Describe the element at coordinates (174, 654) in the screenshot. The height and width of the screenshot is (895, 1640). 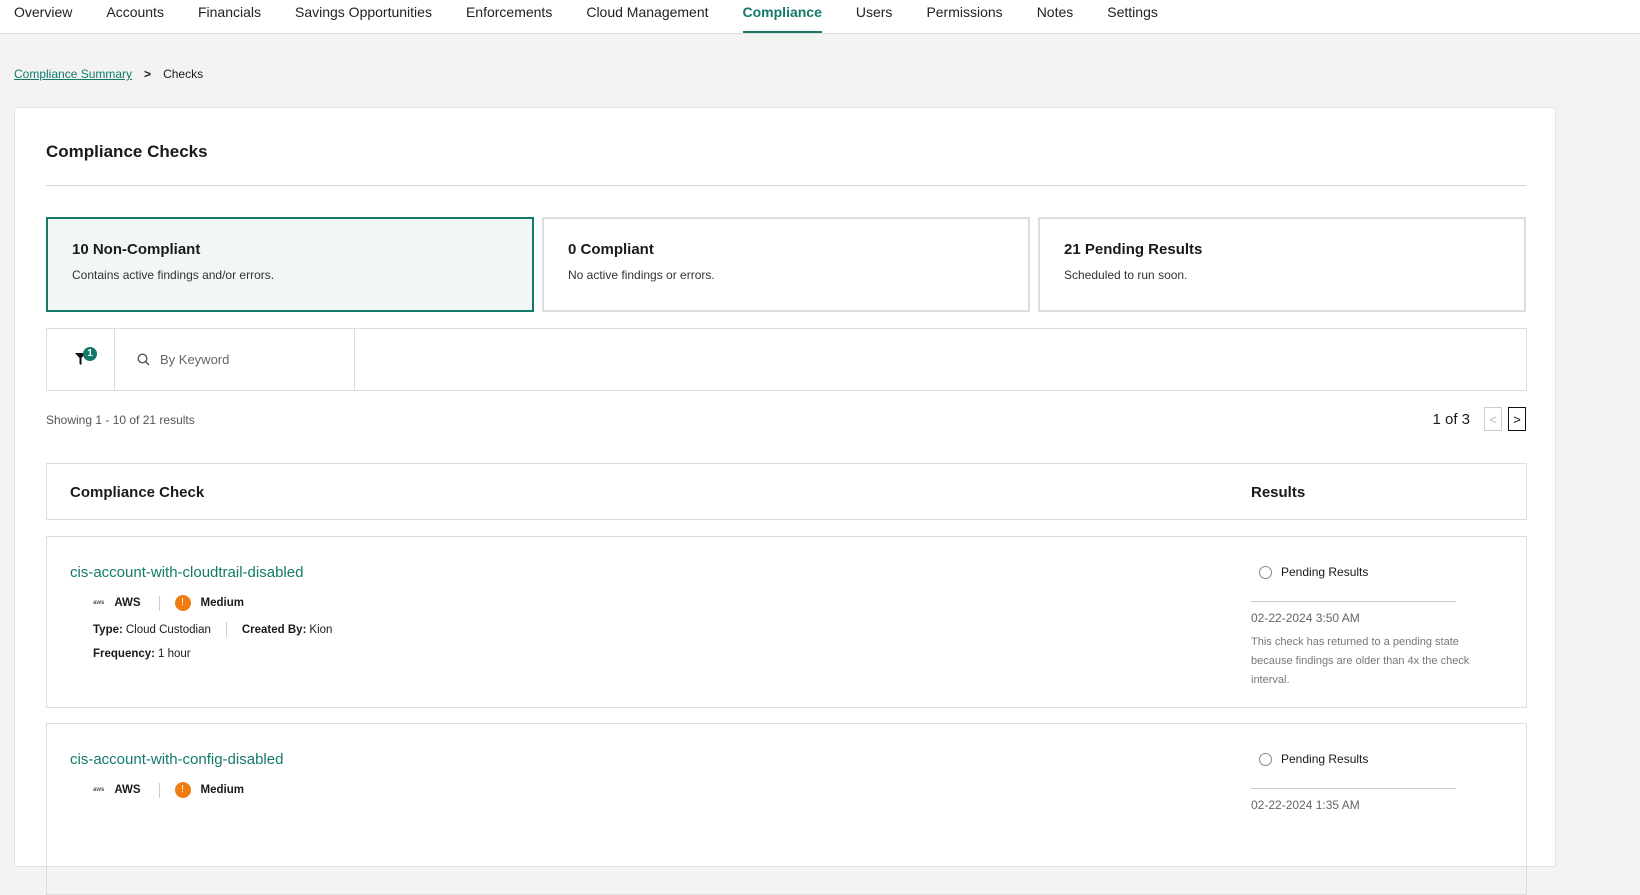
I see `frequency-value: 1 hour` at that location.